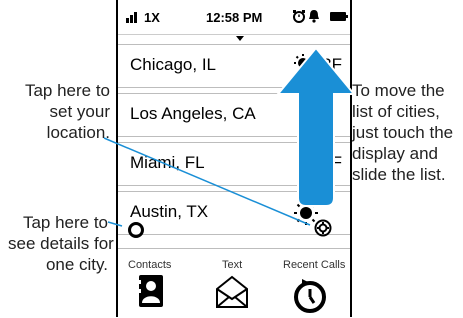 The height and width of the screenshot is (318, 463). What do you see at coordinates (152, 17) in the screenshot?
I see `network-type: 1X` at bounding box center [152, 17].